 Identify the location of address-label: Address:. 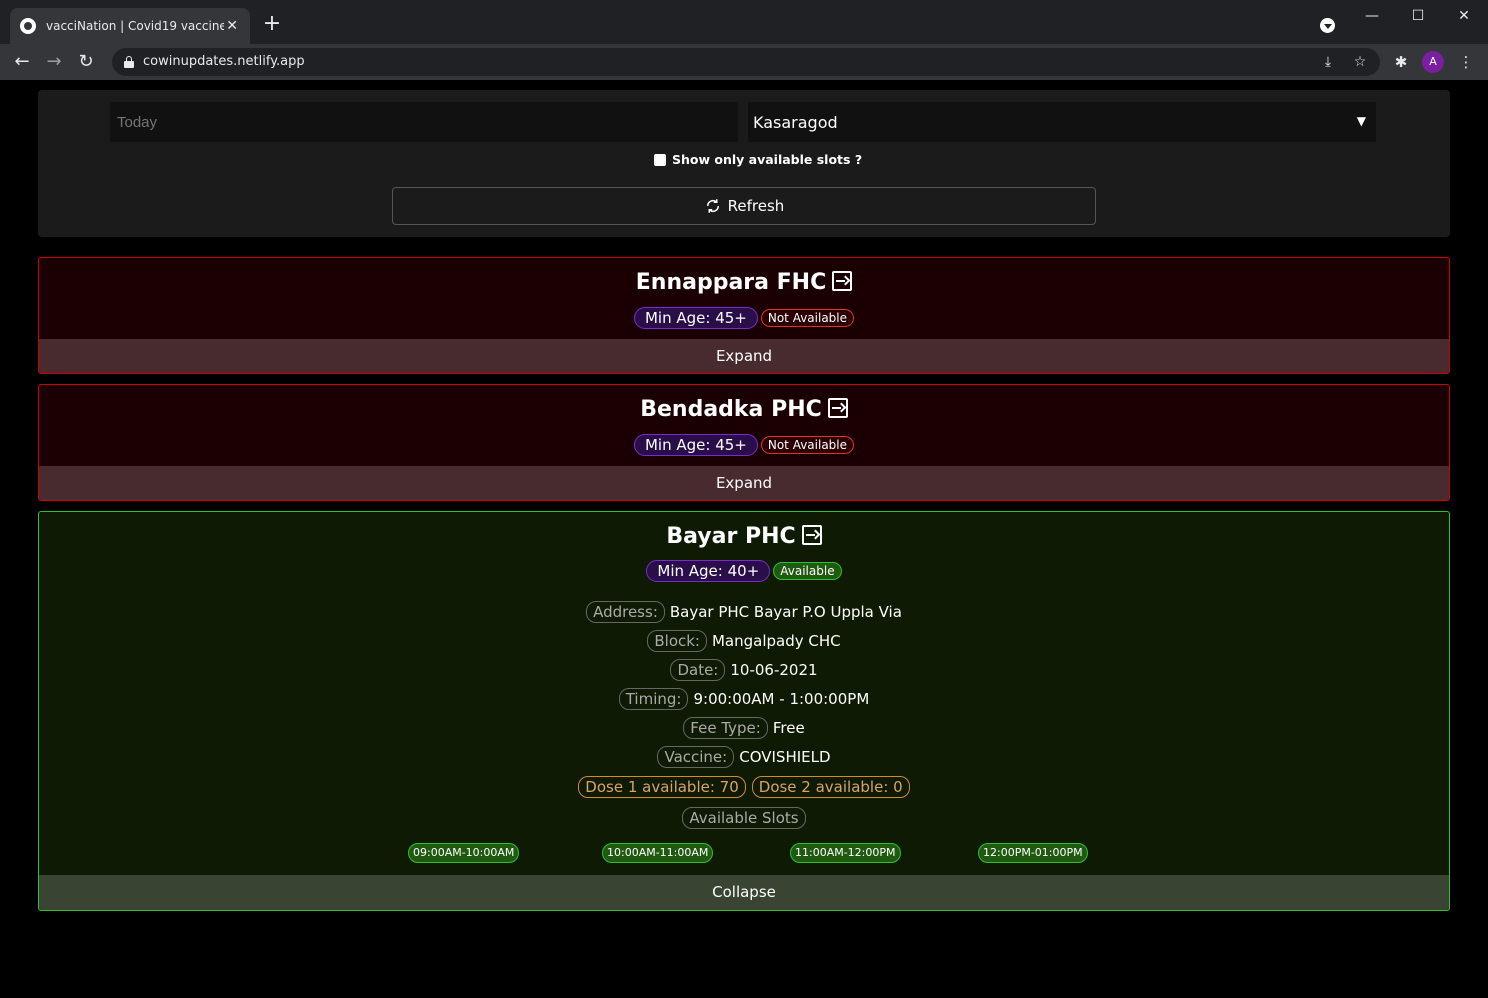
(625, 612).